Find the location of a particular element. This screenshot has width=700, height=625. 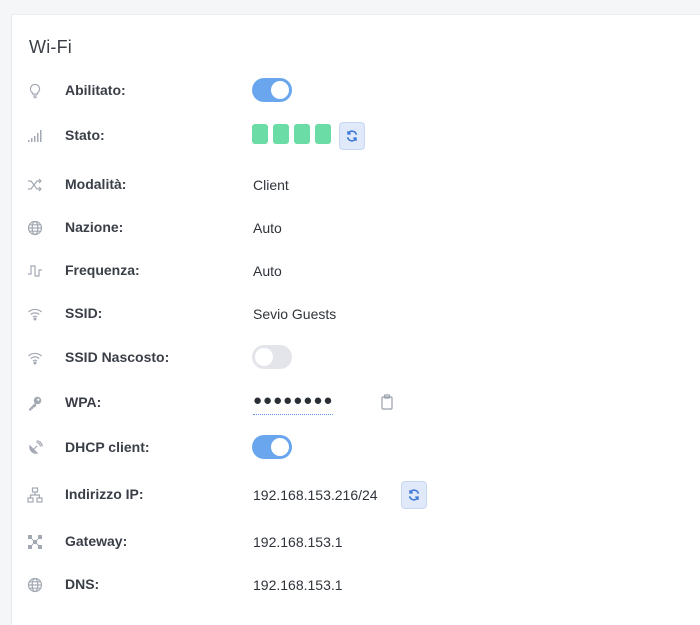

mode-value: Client is located at coordinates (271, 185).